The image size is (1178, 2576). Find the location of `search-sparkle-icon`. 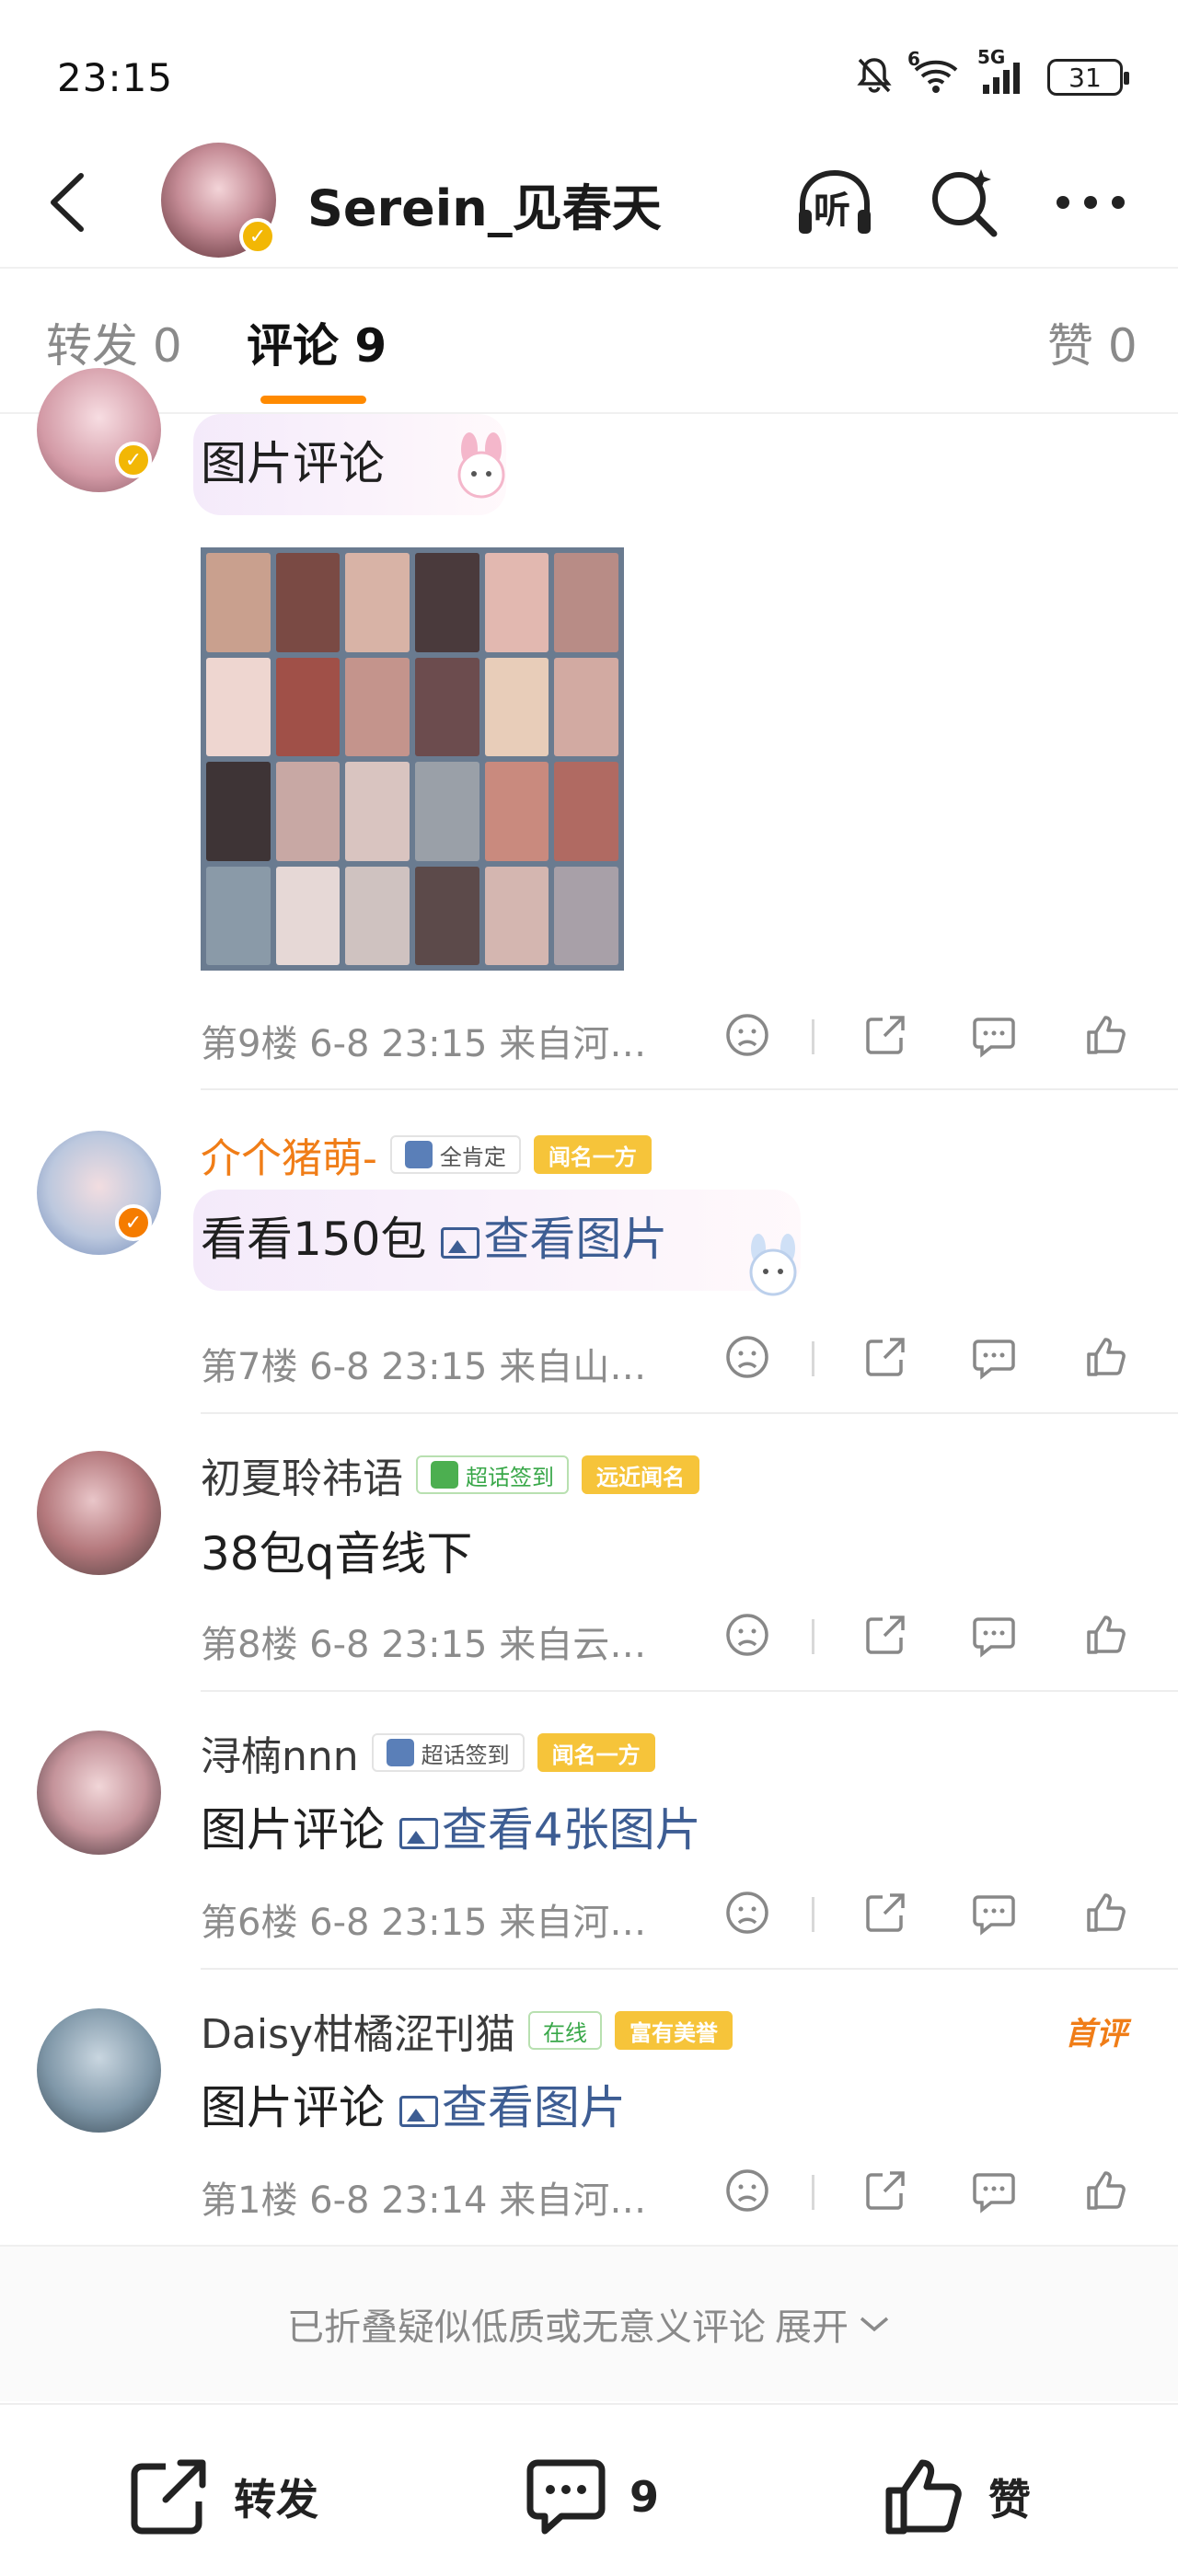

search-sparkle-icon is located at coordinates (965, 203).